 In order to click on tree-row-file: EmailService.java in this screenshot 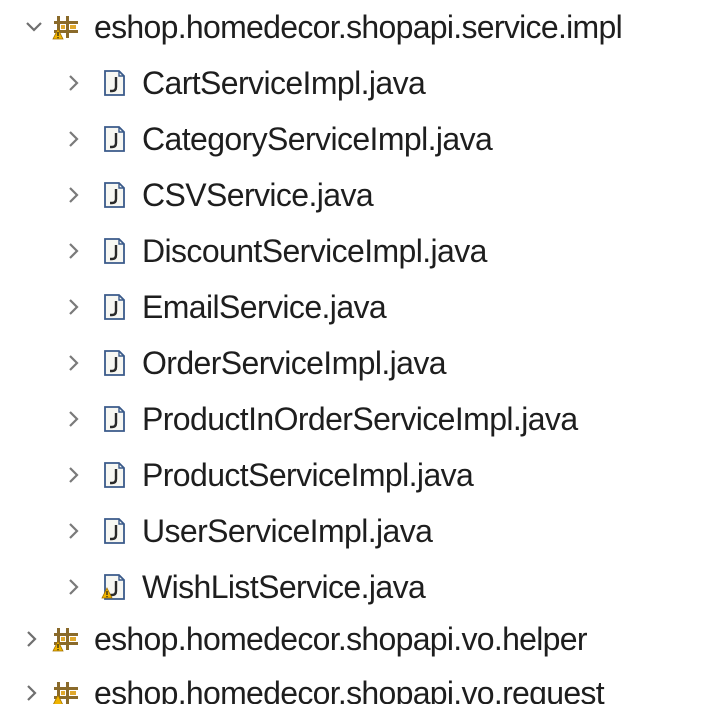, I will do `click(224, 307)`.